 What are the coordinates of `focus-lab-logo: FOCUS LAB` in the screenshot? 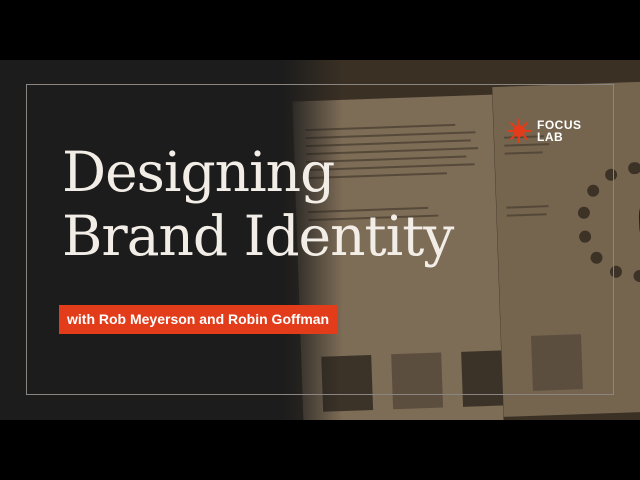 It's located at (544, 131).